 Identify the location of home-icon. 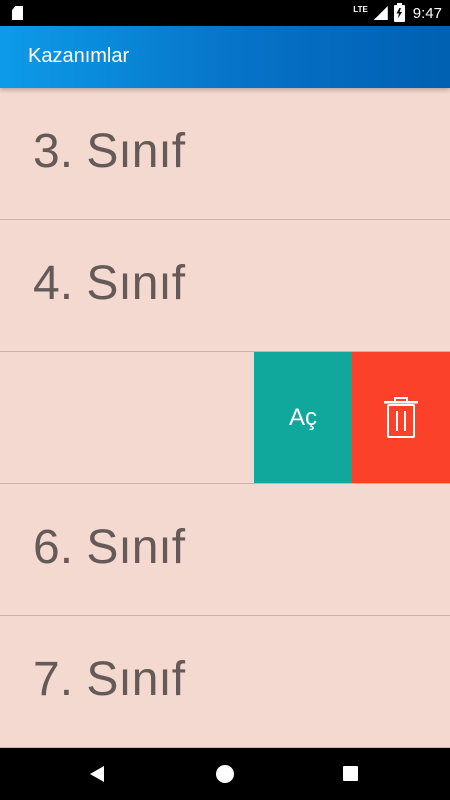
(225, 774).